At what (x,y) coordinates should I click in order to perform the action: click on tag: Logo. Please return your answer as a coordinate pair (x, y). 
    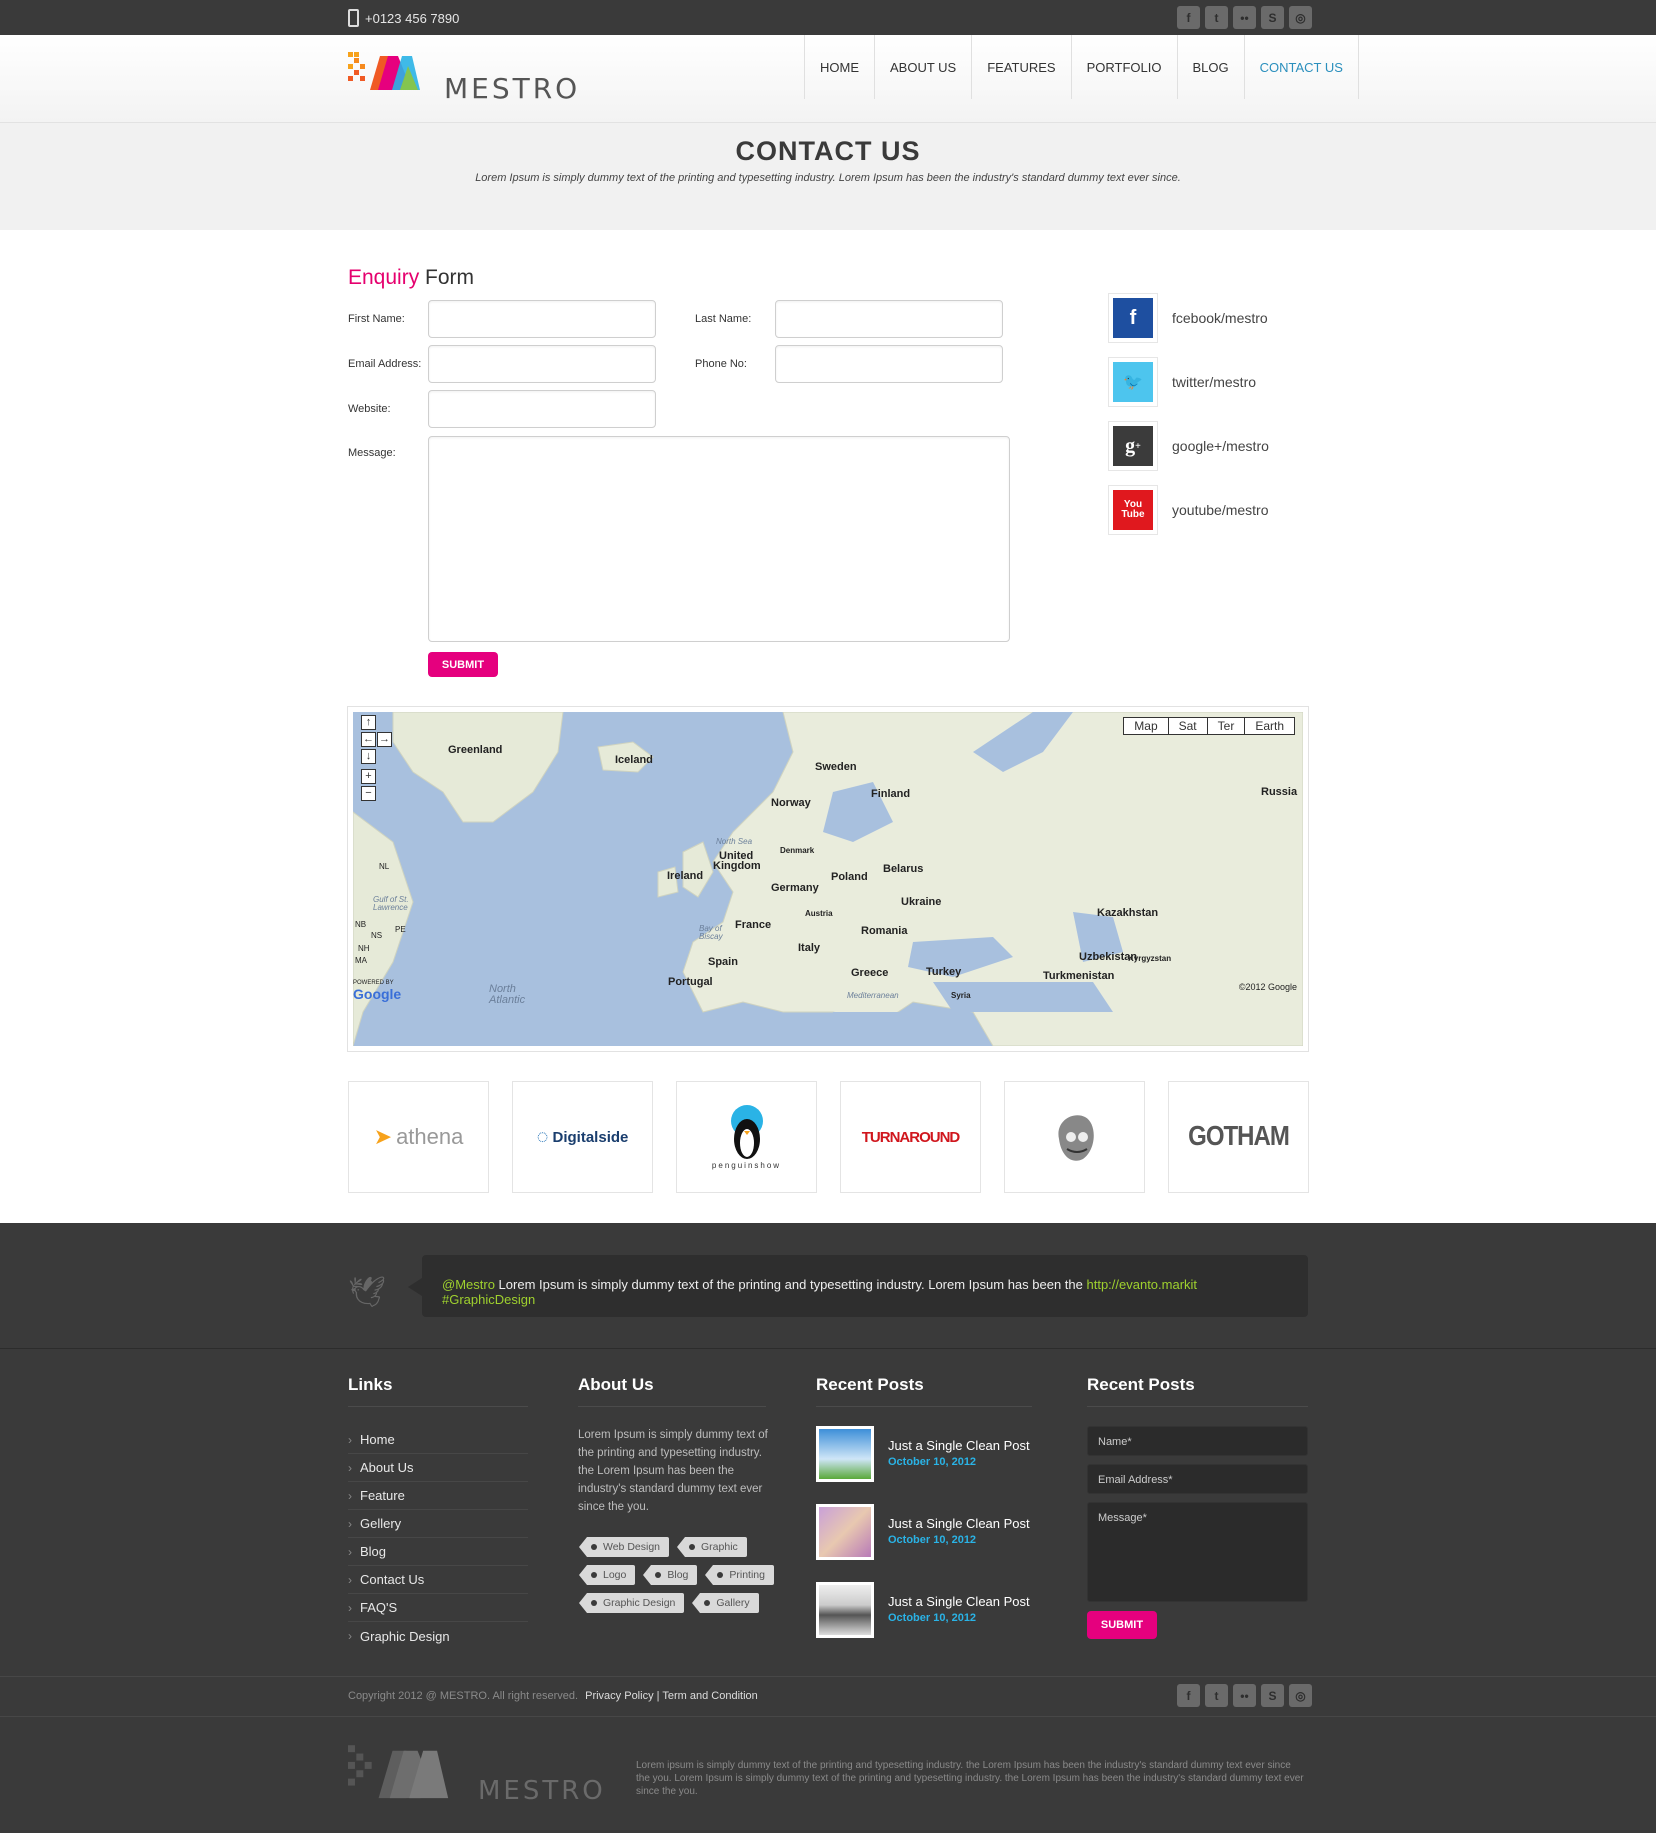
    Looking at the image, I should click on (607, 1575).